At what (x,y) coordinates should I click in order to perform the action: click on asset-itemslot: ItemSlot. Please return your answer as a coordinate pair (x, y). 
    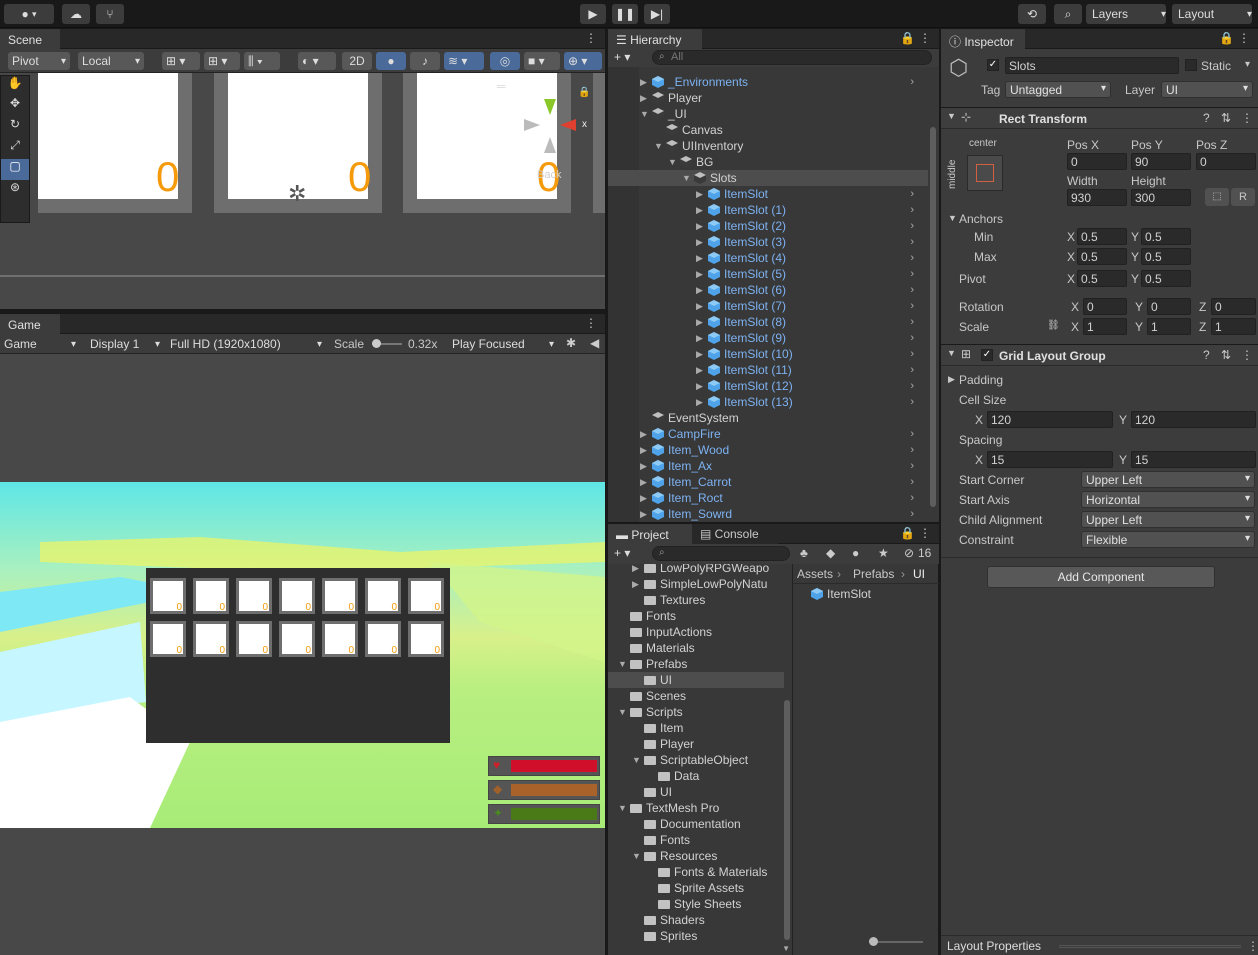
    Looking at the image, I should click on (841, 594).